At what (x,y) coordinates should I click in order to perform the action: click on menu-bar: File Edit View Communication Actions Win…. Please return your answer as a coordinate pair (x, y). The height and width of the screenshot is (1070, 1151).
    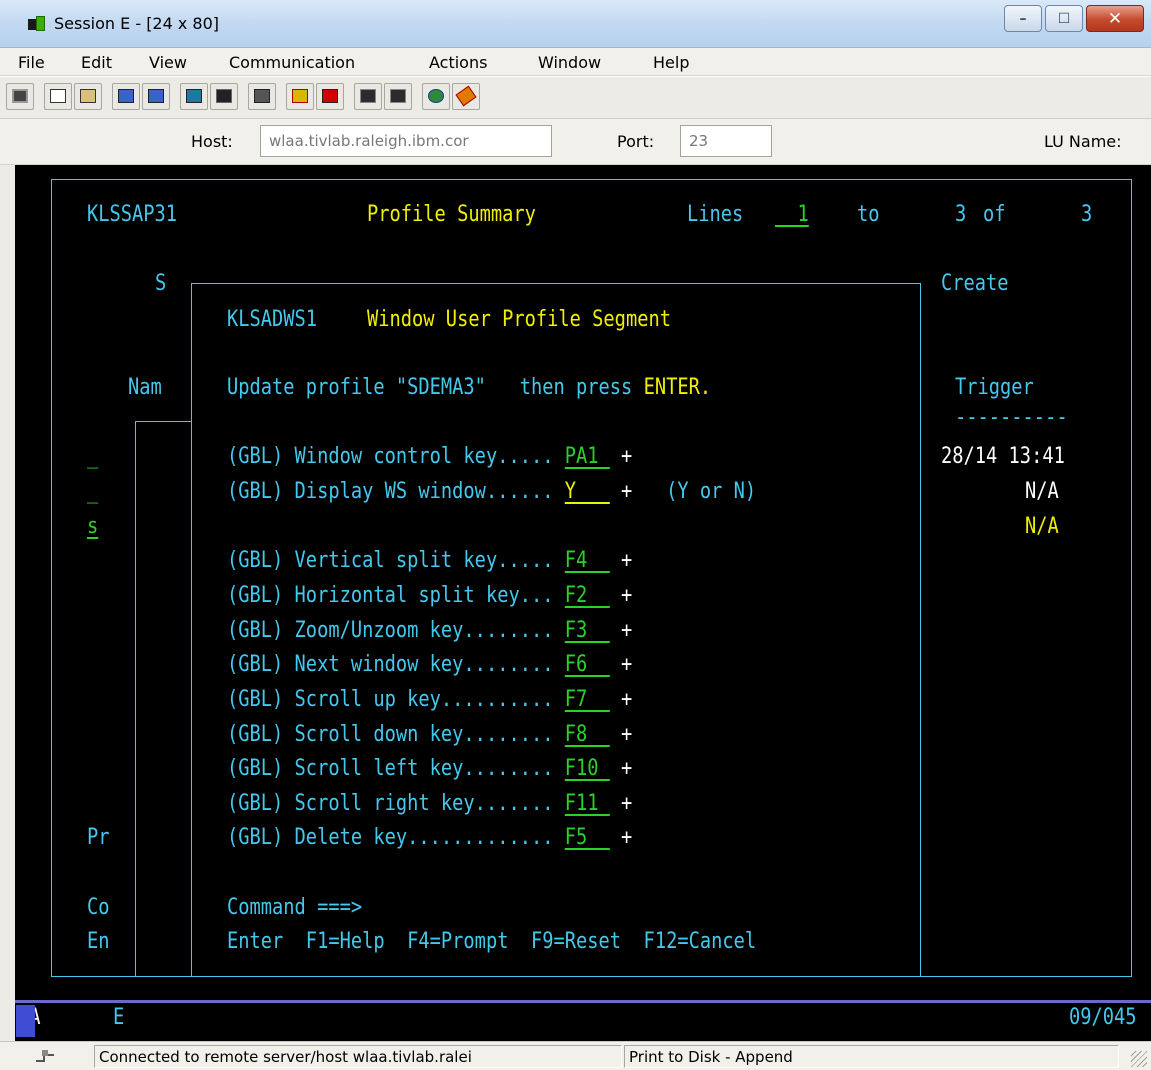
    Looking at the image, I should click on (575, 62).